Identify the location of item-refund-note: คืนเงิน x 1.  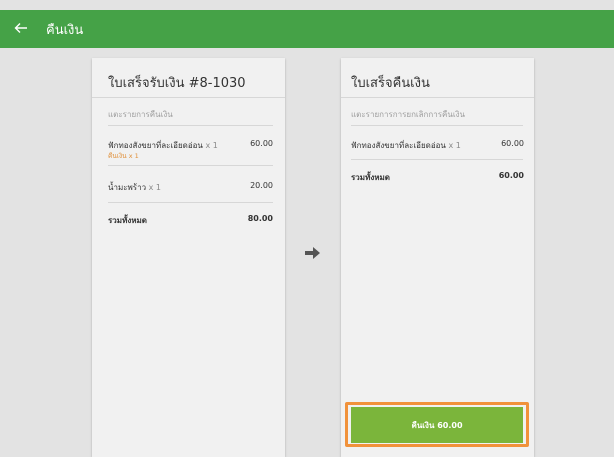
(123, 156).